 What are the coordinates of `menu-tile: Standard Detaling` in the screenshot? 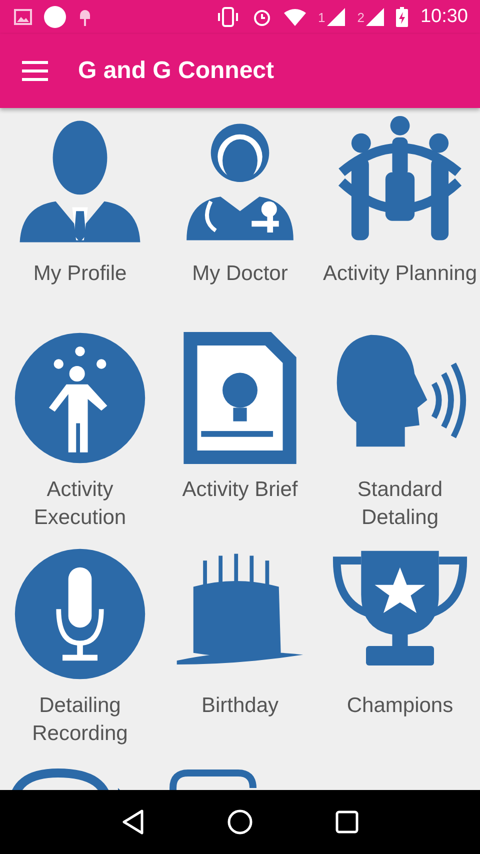 It's located at (400, 438).